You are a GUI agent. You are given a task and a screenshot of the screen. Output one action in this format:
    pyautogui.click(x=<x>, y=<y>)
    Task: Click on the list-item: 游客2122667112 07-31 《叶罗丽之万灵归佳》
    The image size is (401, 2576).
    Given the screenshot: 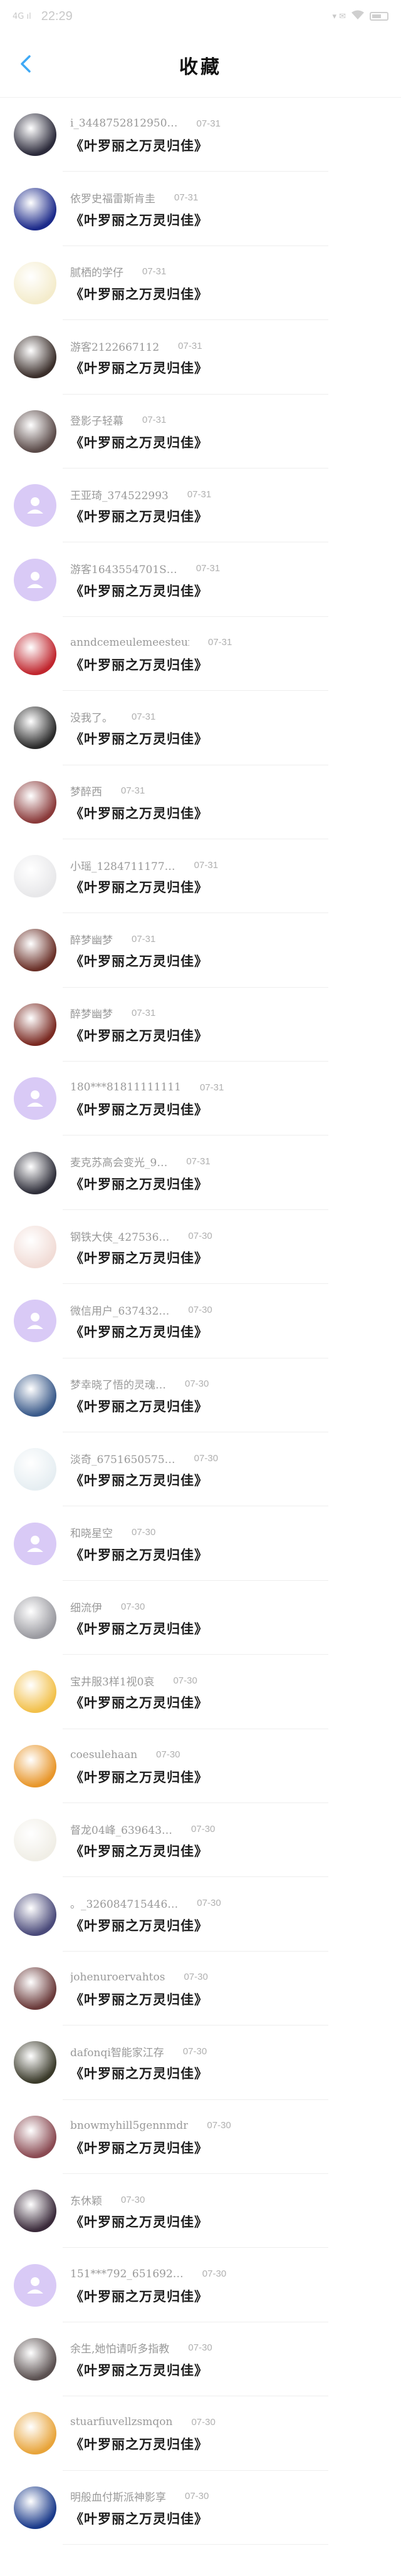 What is the action you would take?
    pyautogui.click(x=200, y=357)
    